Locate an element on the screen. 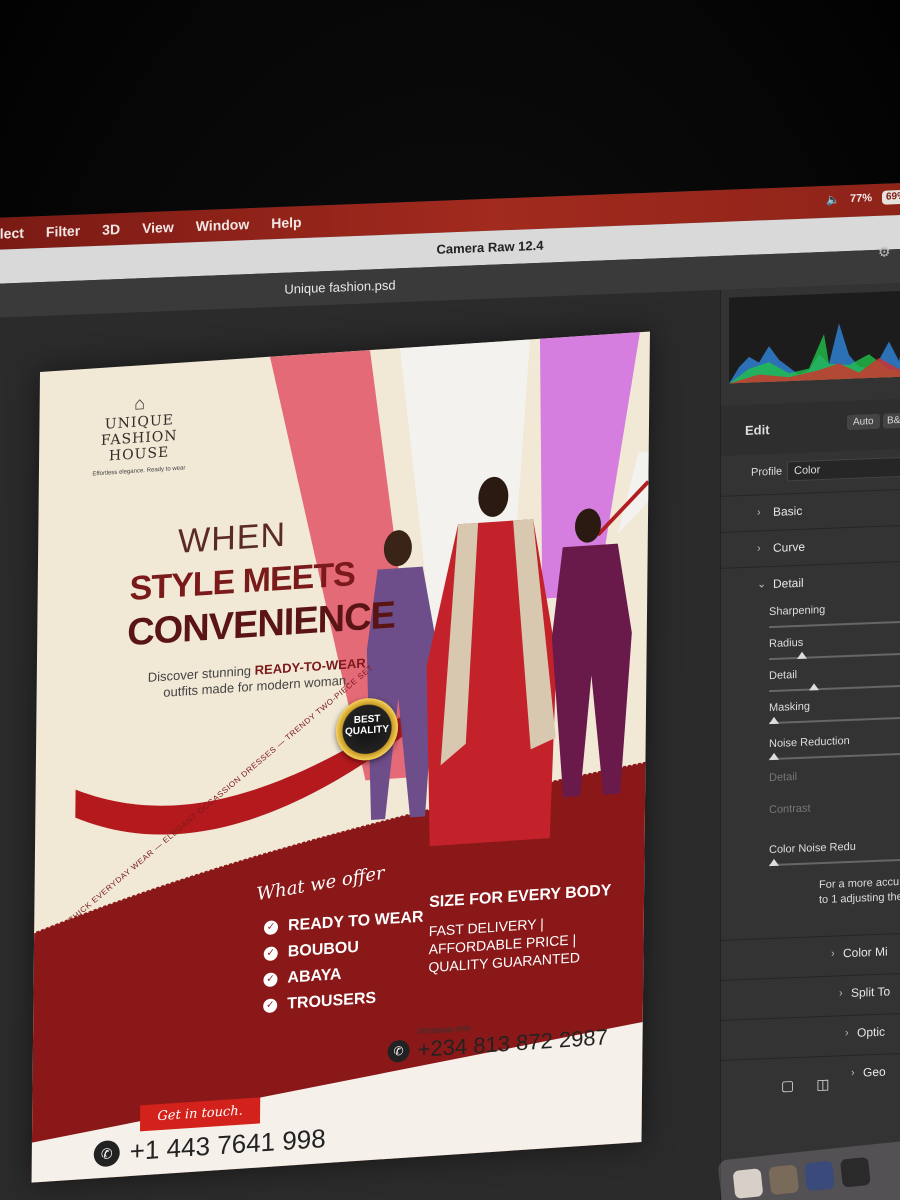 This screenshot has width=900, height=1200. edit-label: Edit is located at coordinates (757, 430).